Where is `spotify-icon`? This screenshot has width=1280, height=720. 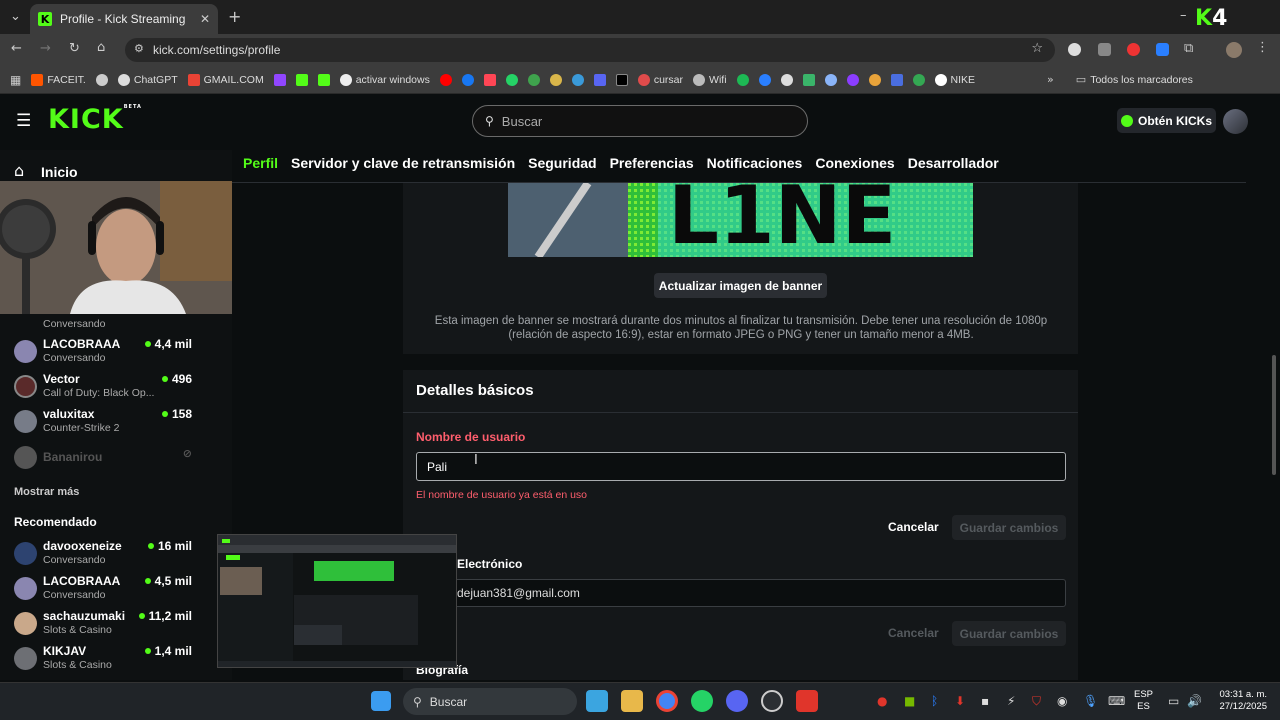
spotify-icon is located at coordinates (742, 79).